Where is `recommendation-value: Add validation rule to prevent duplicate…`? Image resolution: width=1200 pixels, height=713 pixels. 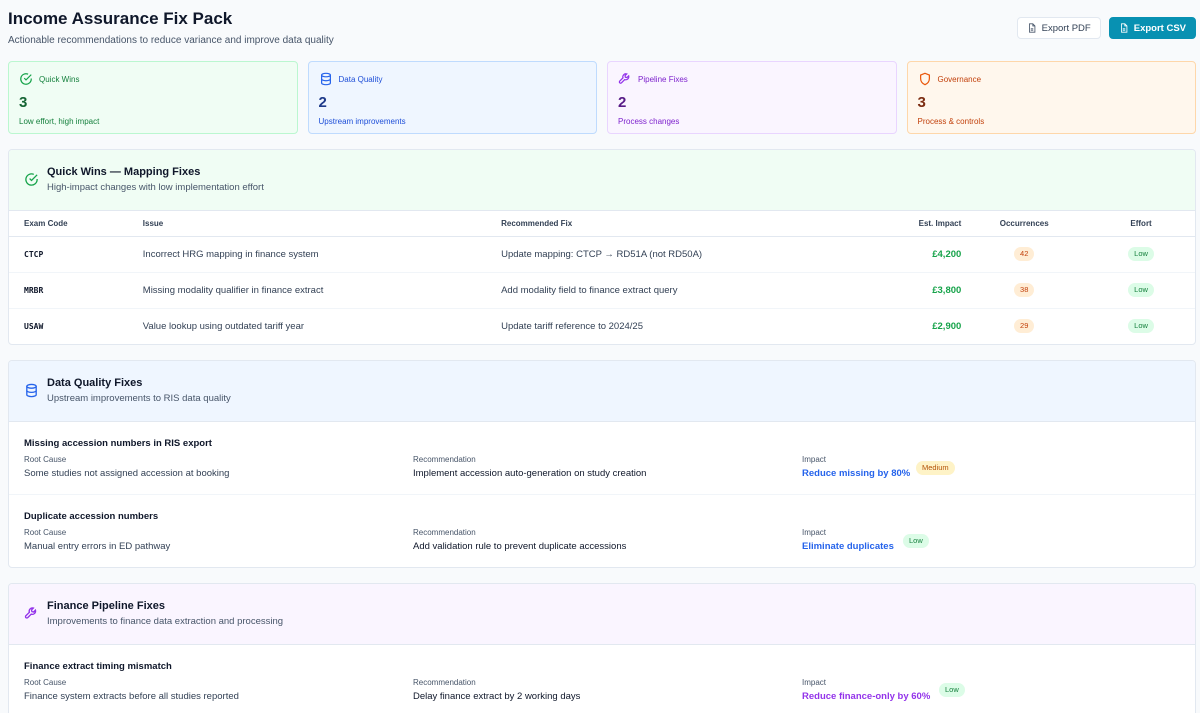
recommendation-value: Add validation rule to prevent duplicate… is located at coordinates (520, 546).